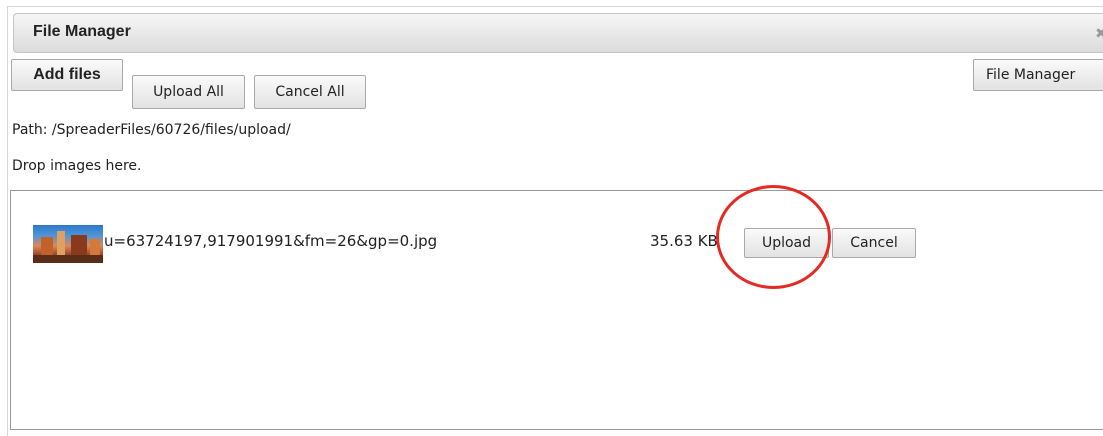 The image size is (1103, 436). What do you see at coordinates (67, 75) in the screenshot?
I see `add-files-button: Add files` at bounding box center [67, 75].